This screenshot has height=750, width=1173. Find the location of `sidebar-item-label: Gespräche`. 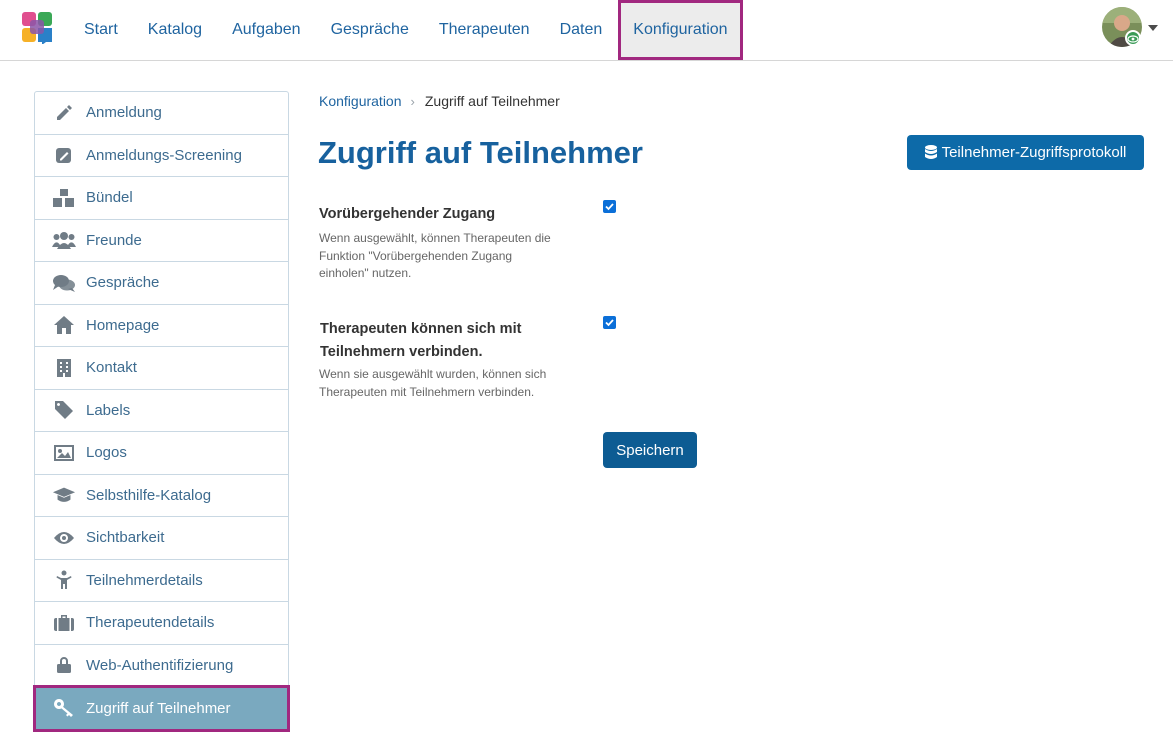

sidebar-item-label: Gespräche is located at coordinates (123, 283).